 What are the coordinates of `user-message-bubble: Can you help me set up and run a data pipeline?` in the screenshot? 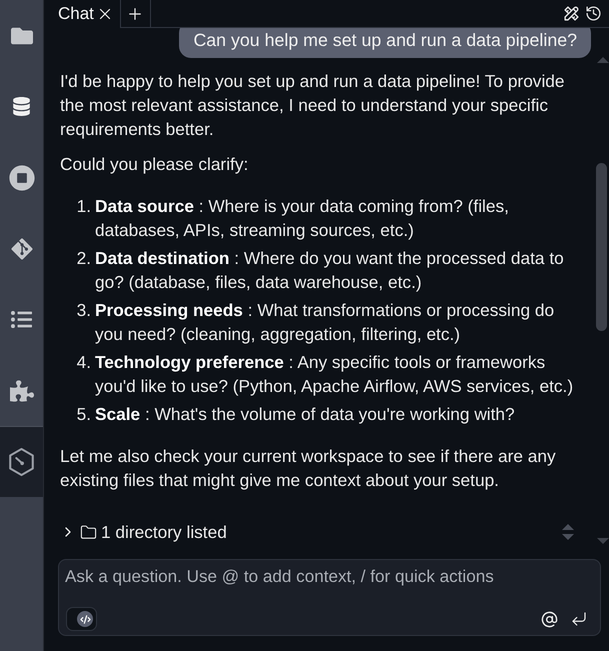 It's located at (385, 43).